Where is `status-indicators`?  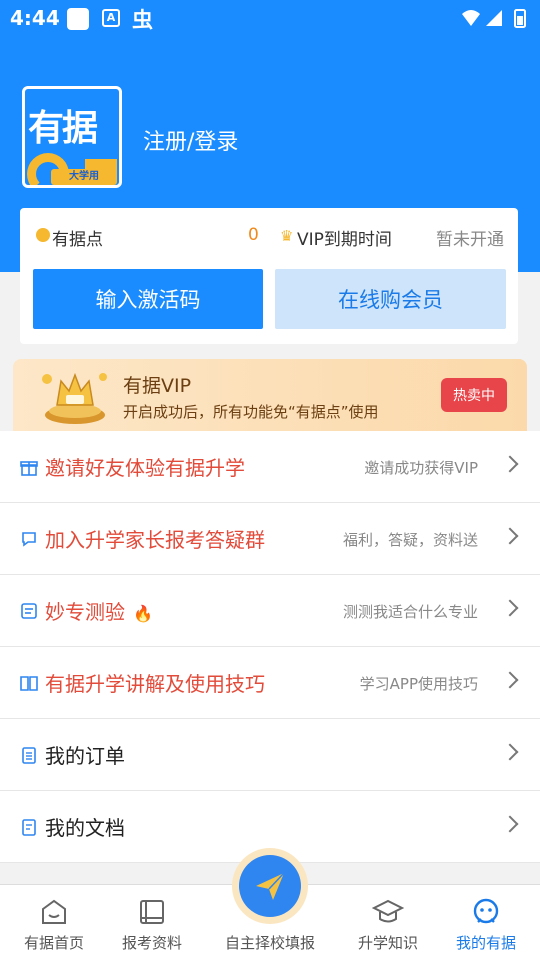
status-indicators is located at coordinates (495, 21).